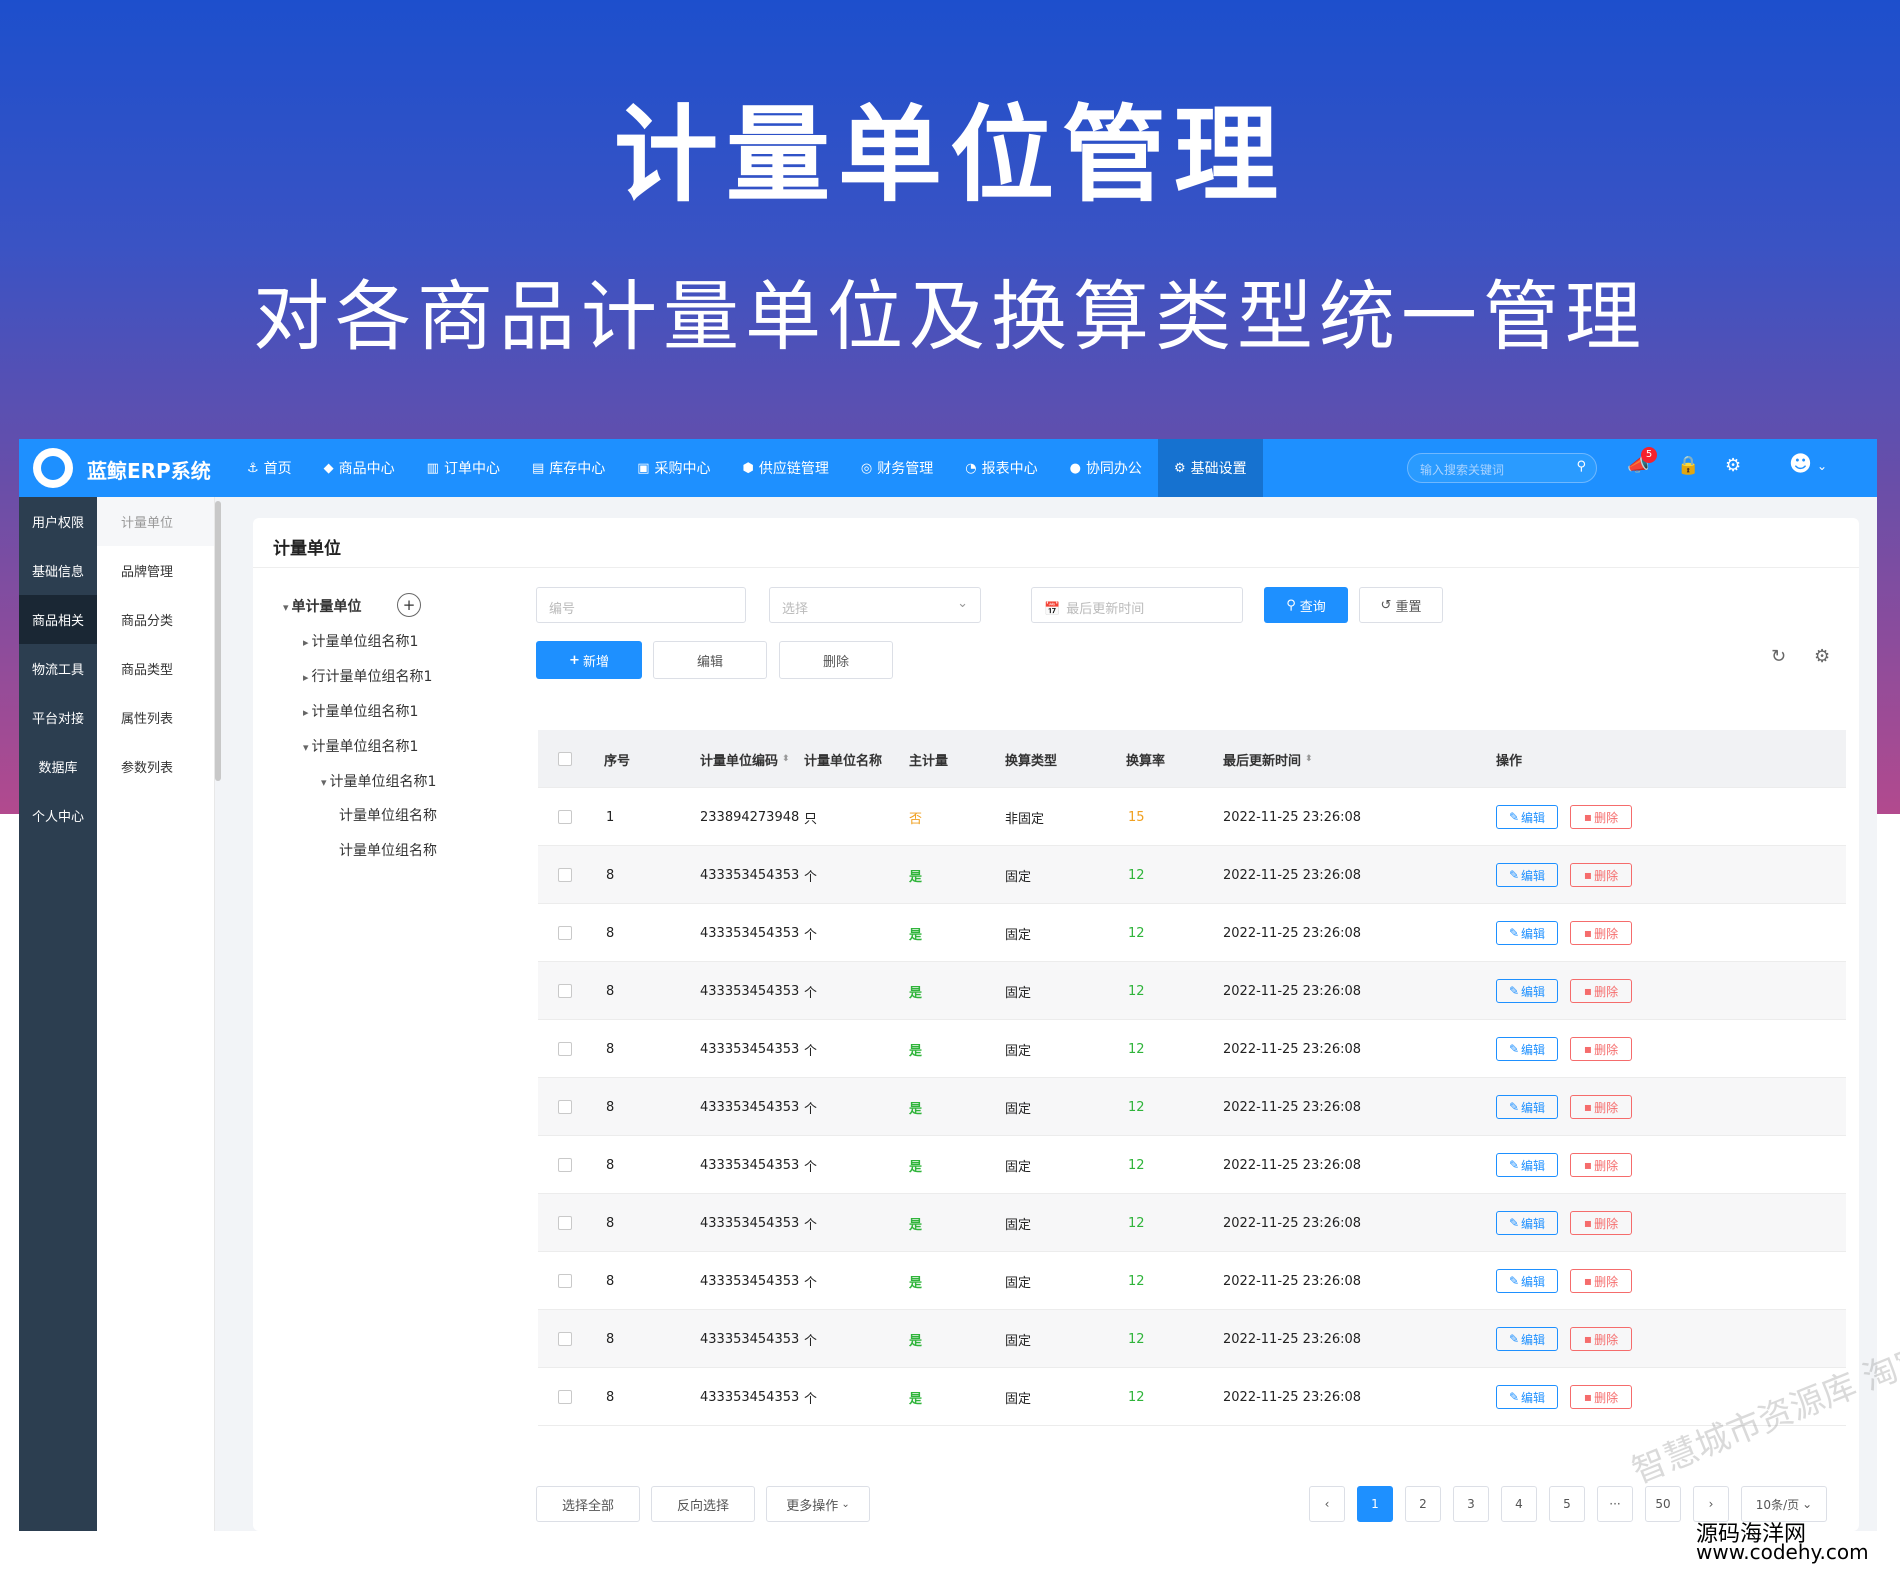  What do you see at coordinates (897, 468) in the screenshot?
I see `nav-item-6: ◎ 财务管理` at bounding box center [897, 468].